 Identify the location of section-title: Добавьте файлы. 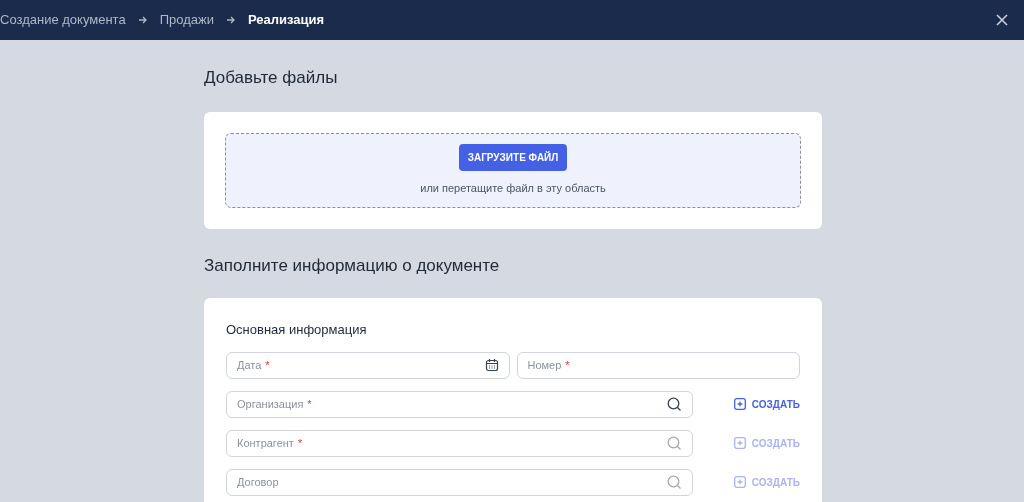
(271, 78).